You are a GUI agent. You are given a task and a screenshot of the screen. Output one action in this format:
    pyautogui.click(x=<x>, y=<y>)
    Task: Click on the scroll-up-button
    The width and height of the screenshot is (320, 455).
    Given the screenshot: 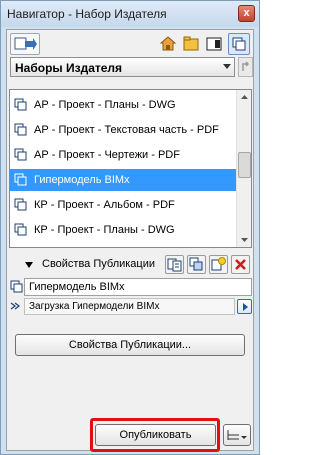 What is the action you would take?
    pyautogui.click(x=244, y=97)
    